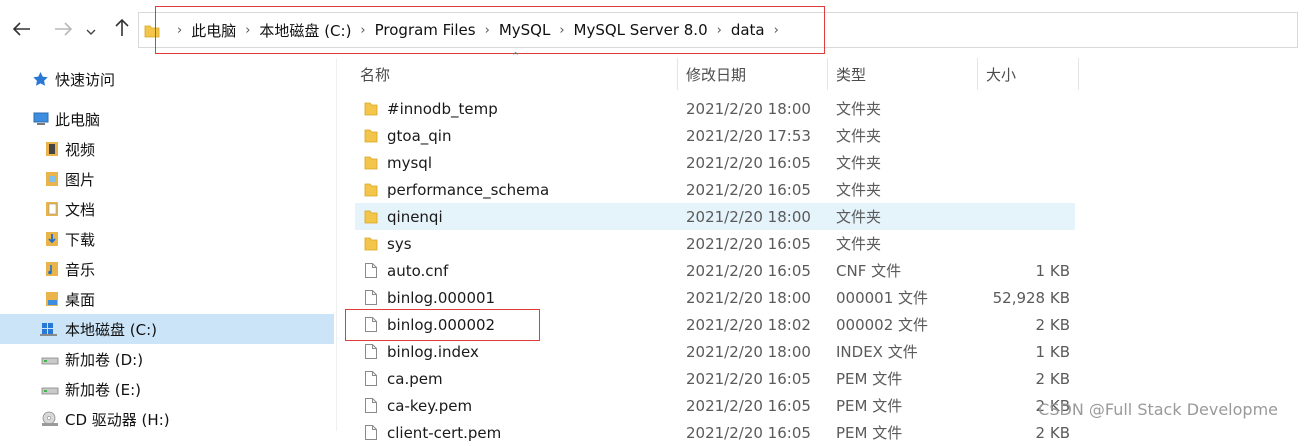 This screenshot has height=446, width=1304. I want to click on sidebar-item-desktop: 桌面, so click(167, 299).